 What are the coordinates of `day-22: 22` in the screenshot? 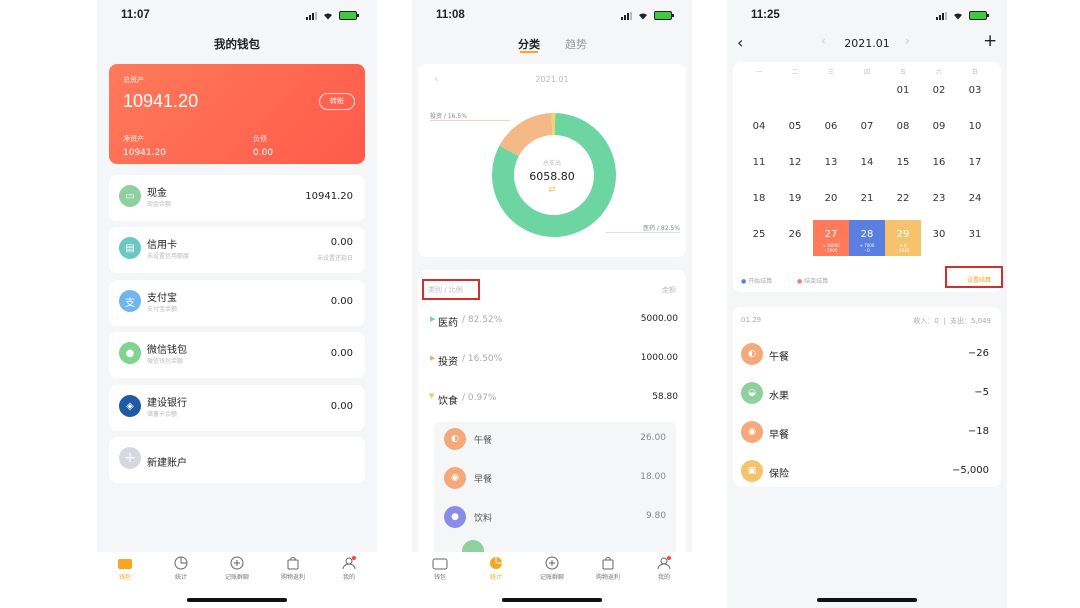 It's located at (903, 202).